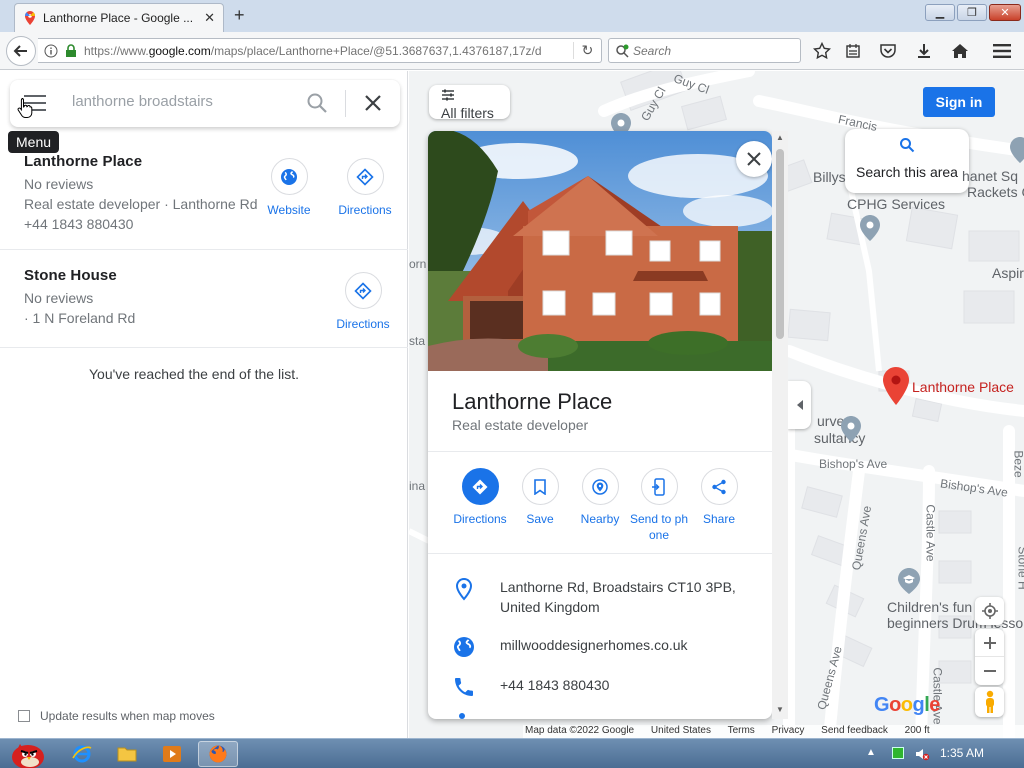  I want to click on bookmark-star-icon, so click(822, 51).